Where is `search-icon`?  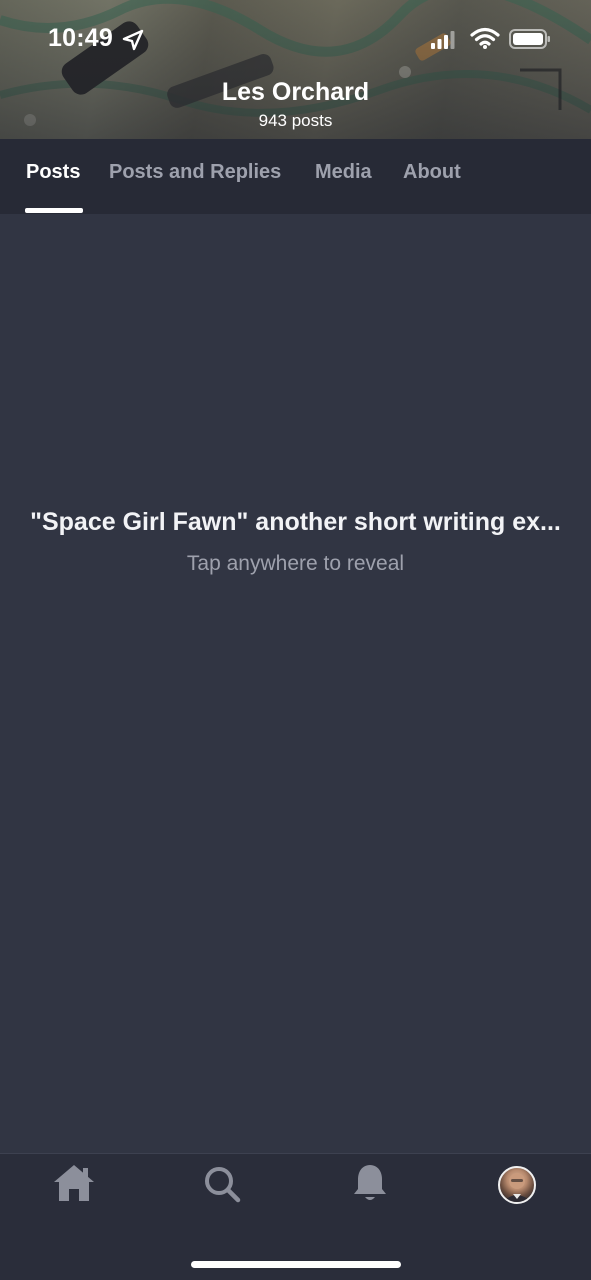 search-icon is located at coordinates (222, 1184).